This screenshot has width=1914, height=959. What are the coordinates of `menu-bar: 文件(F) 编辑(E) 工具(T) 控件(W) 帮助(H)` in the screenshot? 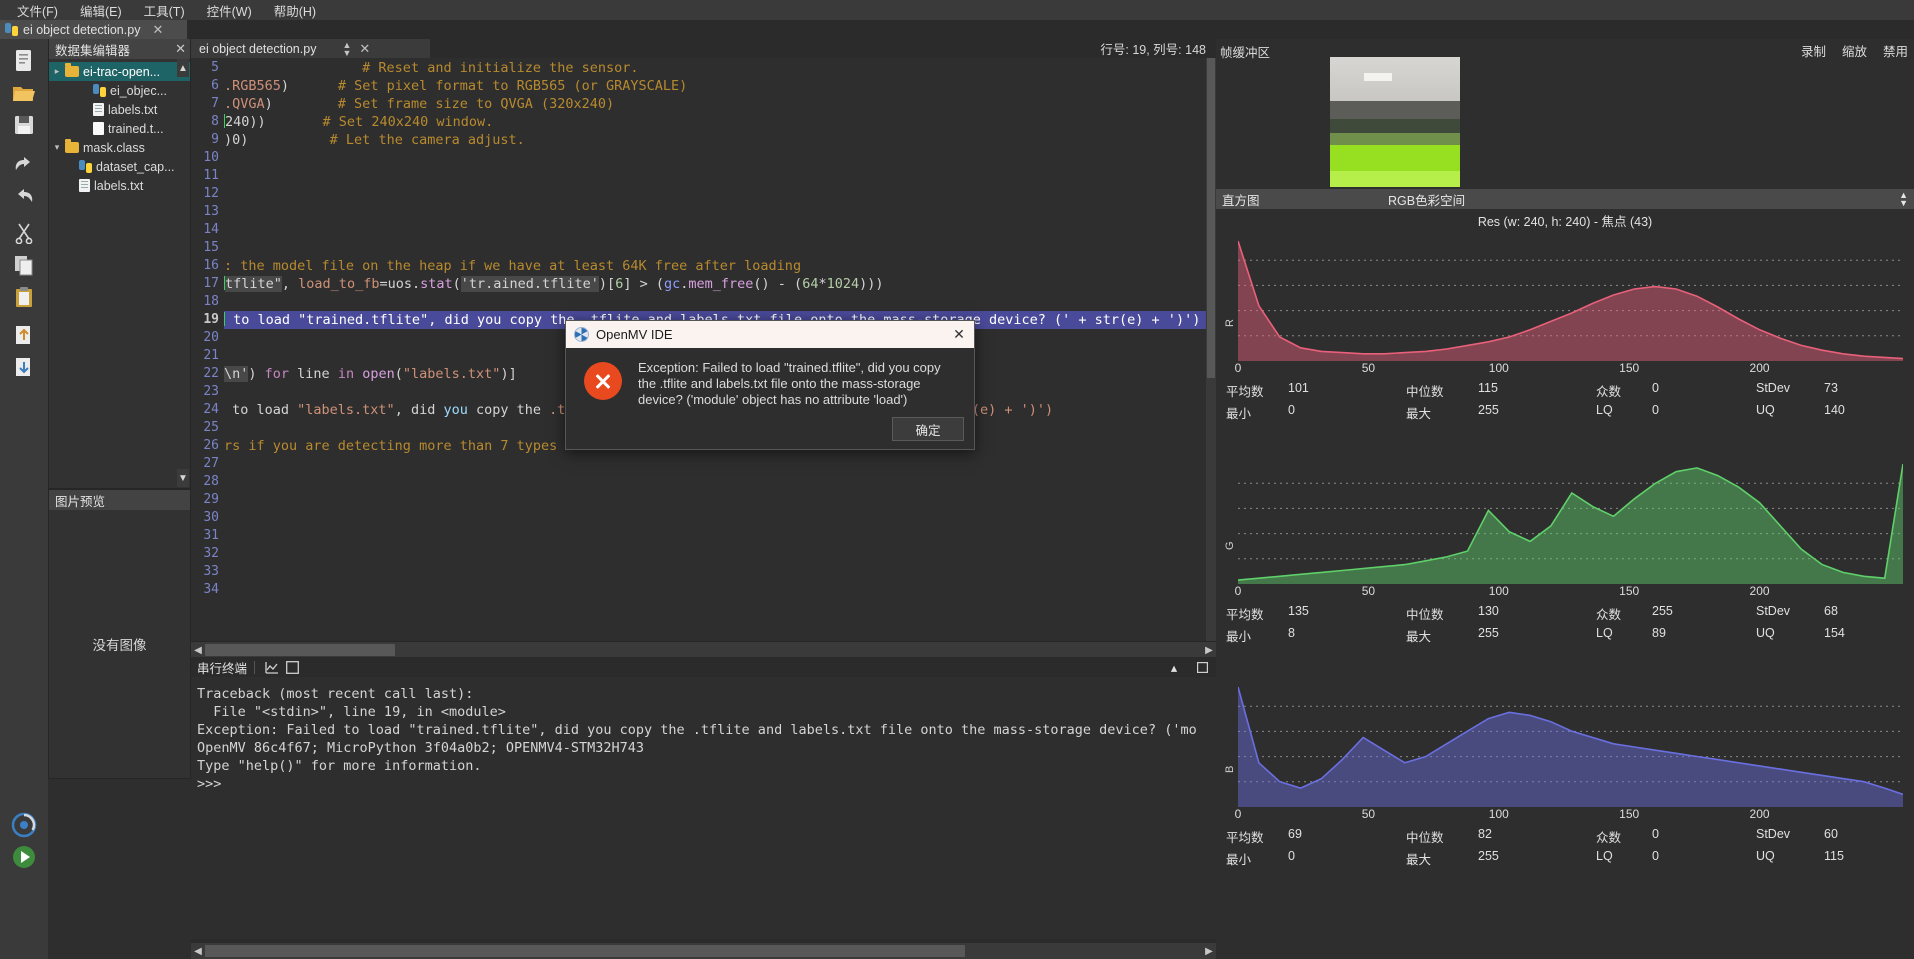 It's located at (957, 10).